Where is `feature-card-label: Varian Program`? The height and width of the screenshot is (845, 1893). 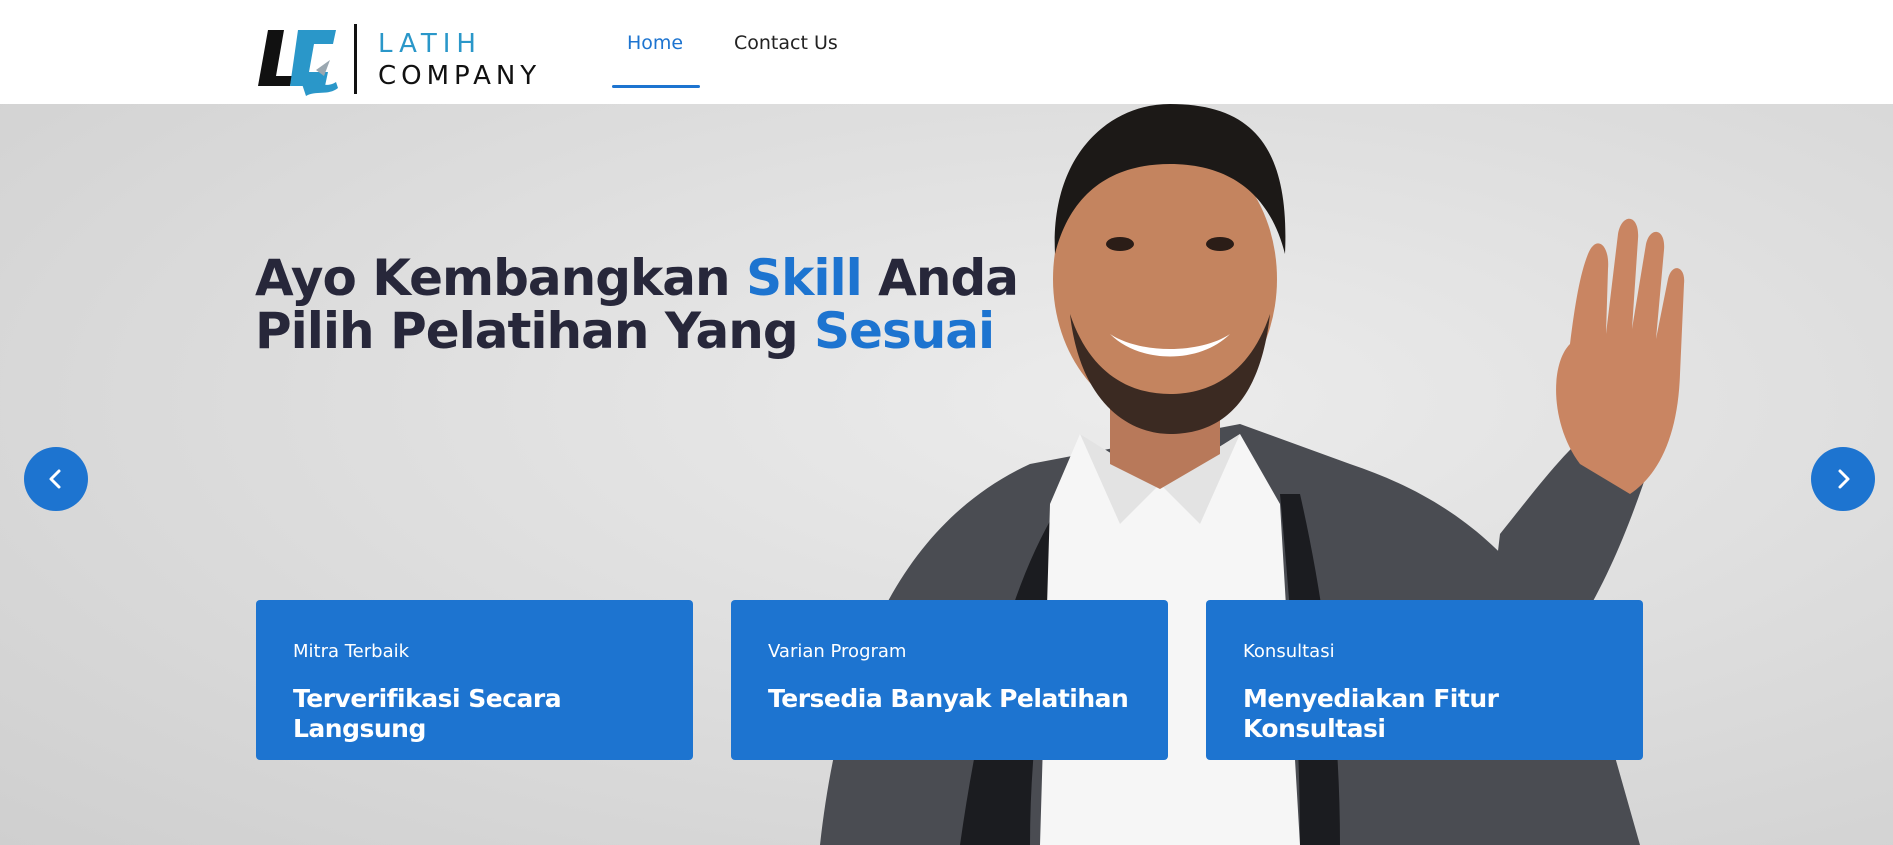 feature-card-label: Varian Program is located at coordinates (837, 651).